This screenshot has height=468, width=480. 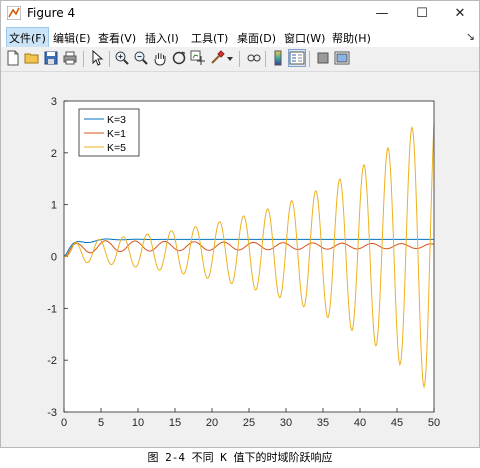 What do you see at coordinates (116, 120) in the screenshot?
I see `legend-label: K=3` at bounding box center [116, 120].